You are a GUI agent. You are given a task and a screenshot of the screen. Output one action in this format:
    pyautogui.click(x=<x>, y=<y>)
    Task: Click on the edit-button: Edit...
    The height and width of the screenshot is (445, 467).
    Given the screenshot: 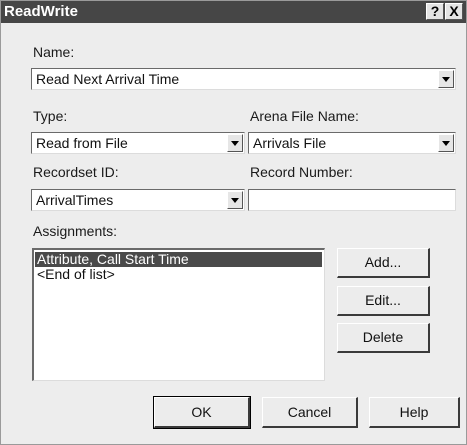 What is the action you would take?
    pyautogui.click(x=383, y=301)
    